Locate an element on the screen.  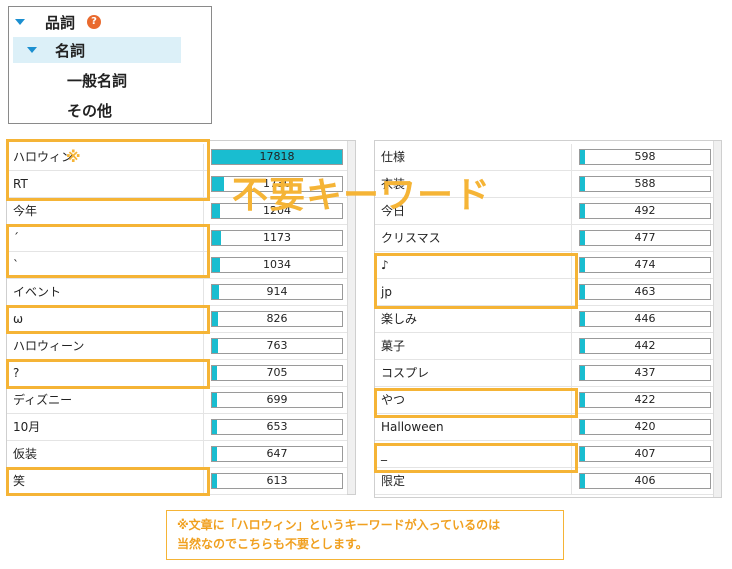
table-row: ♪ 474 is located at coordinates (544, 265).